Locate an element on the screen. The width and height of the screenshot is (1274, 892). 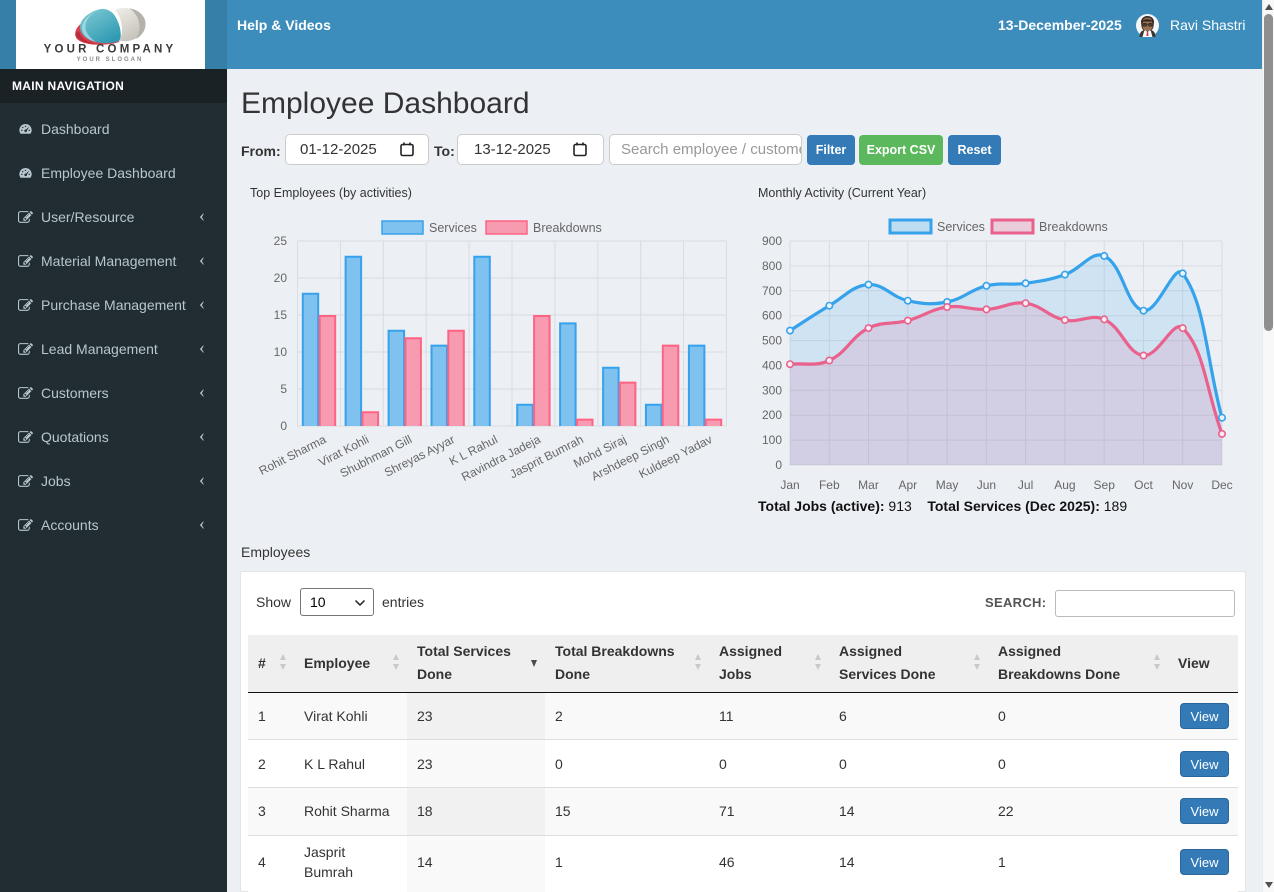
svg-text: 400 is located at coordinates (772, 365).